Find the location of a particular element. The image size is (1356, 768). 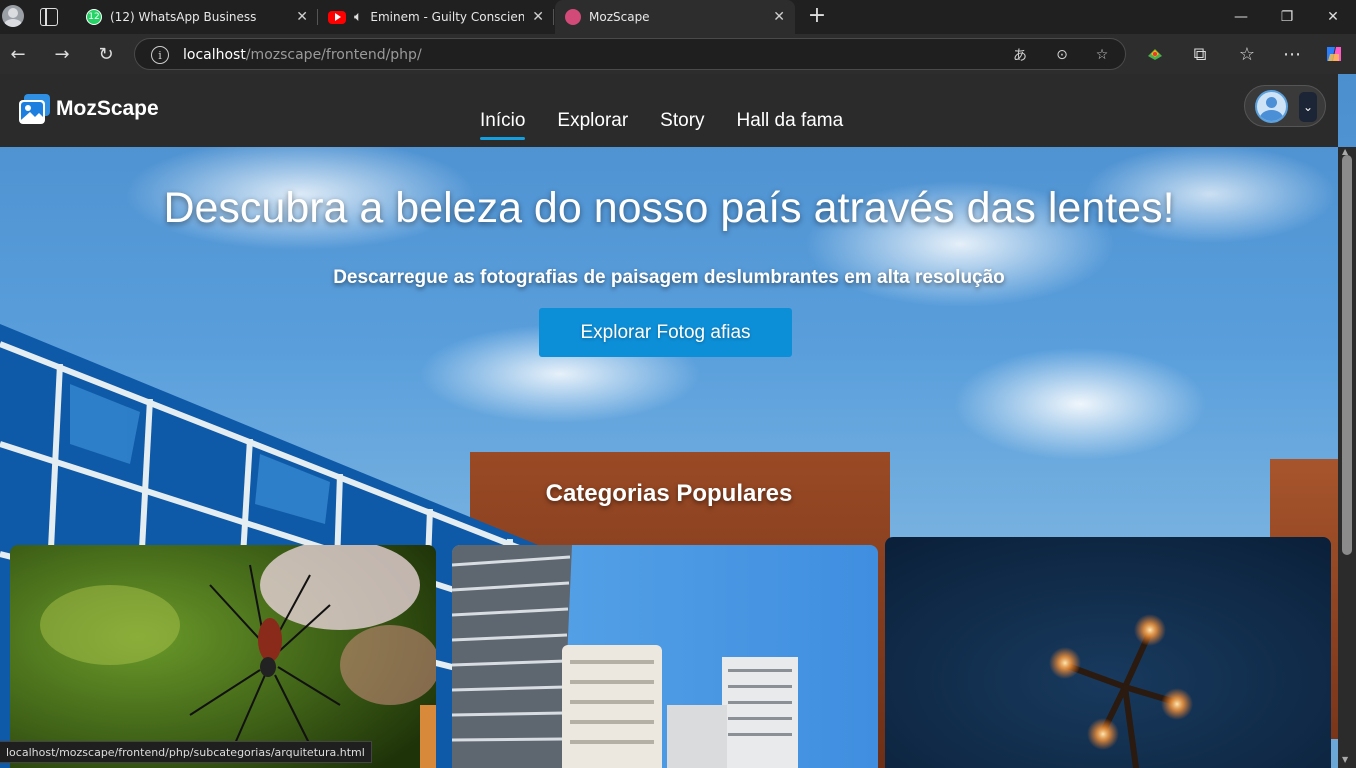

favorites-icon: ☆ is located at coordinates (1247, 54).